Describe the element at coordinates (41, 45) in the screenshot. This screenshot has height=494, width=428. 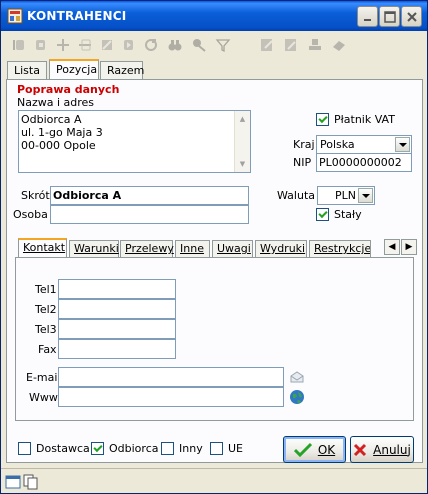
I see `previous-record-icon` at that location.